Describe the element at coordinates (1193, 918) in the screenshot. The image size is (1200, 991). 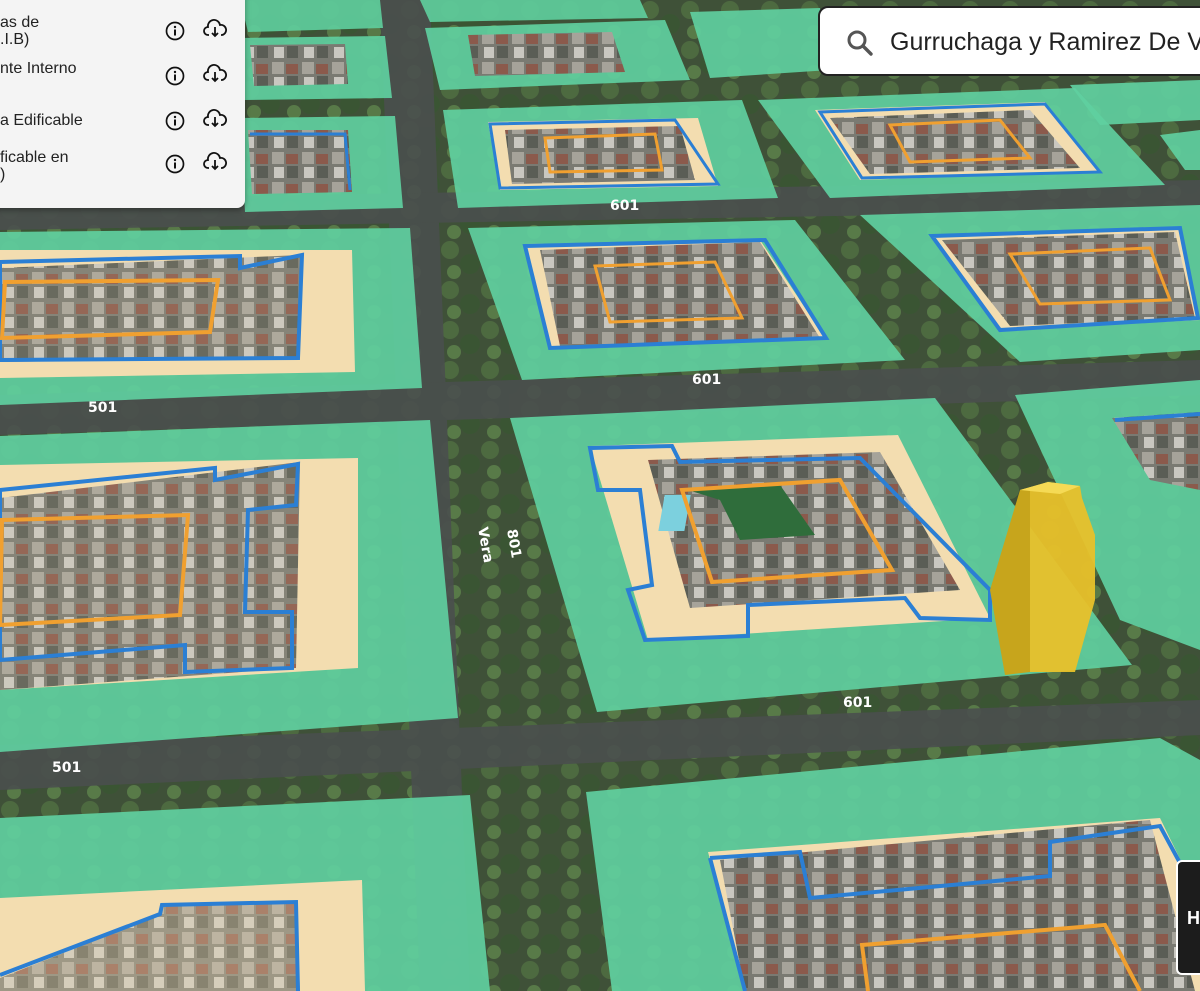
I see `map-overview-label: H` at that location.